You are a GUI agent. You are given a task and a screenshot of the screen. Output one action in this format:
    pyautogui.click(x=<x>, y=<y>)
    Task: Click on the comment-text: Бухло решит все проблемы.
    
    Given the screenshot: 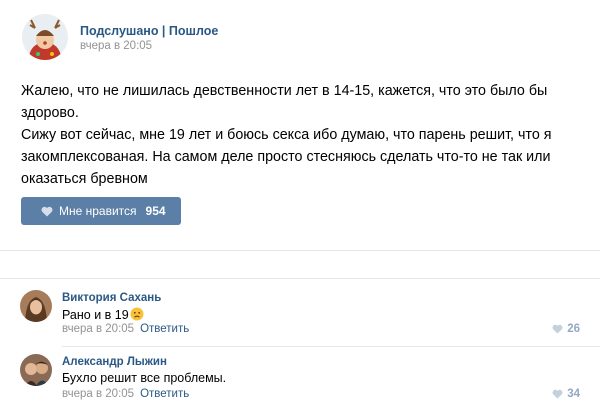 What is the action you would take?
    pyautogui.click(x=144, y=378)
    